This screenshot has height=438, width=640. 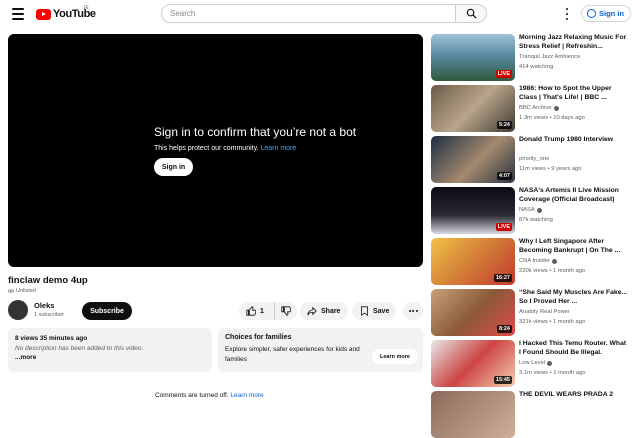 What do you see at coordinates (206, 148) in the screenshot?
I see `bot-check-text: This helps protect our community.` at bounding box center [206, 148].